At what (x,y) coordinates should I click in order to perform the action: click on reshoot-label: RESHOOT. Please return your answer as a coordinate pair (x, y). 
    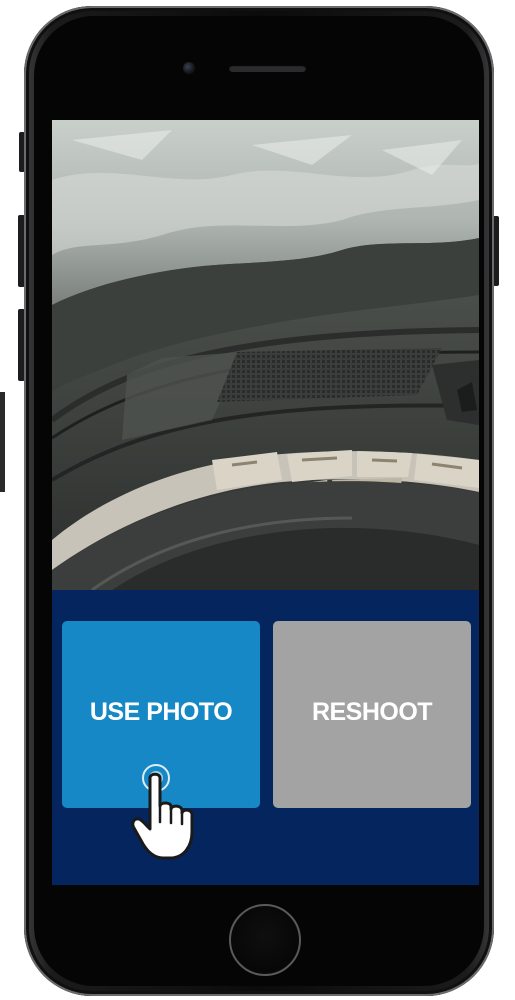
    Looking at the image, I should click on (372, 712).